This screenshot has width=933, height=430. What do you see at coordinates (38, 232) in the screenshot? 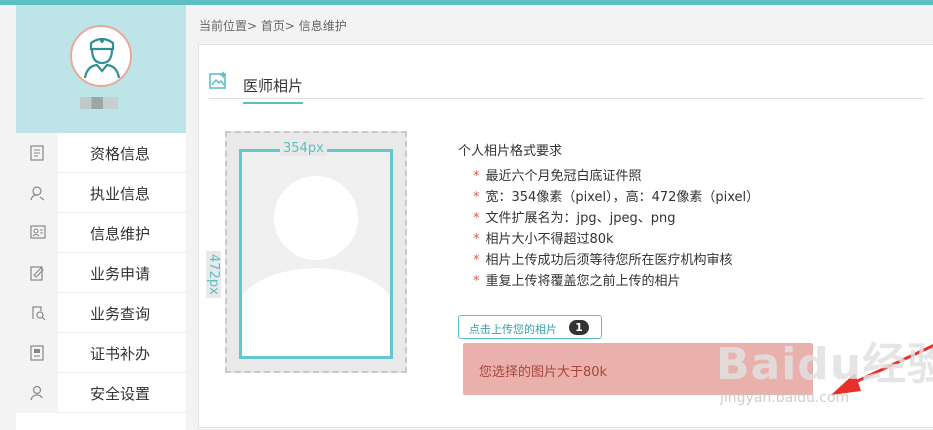
I see `id-card-icon` at bounding box center [38, 232].